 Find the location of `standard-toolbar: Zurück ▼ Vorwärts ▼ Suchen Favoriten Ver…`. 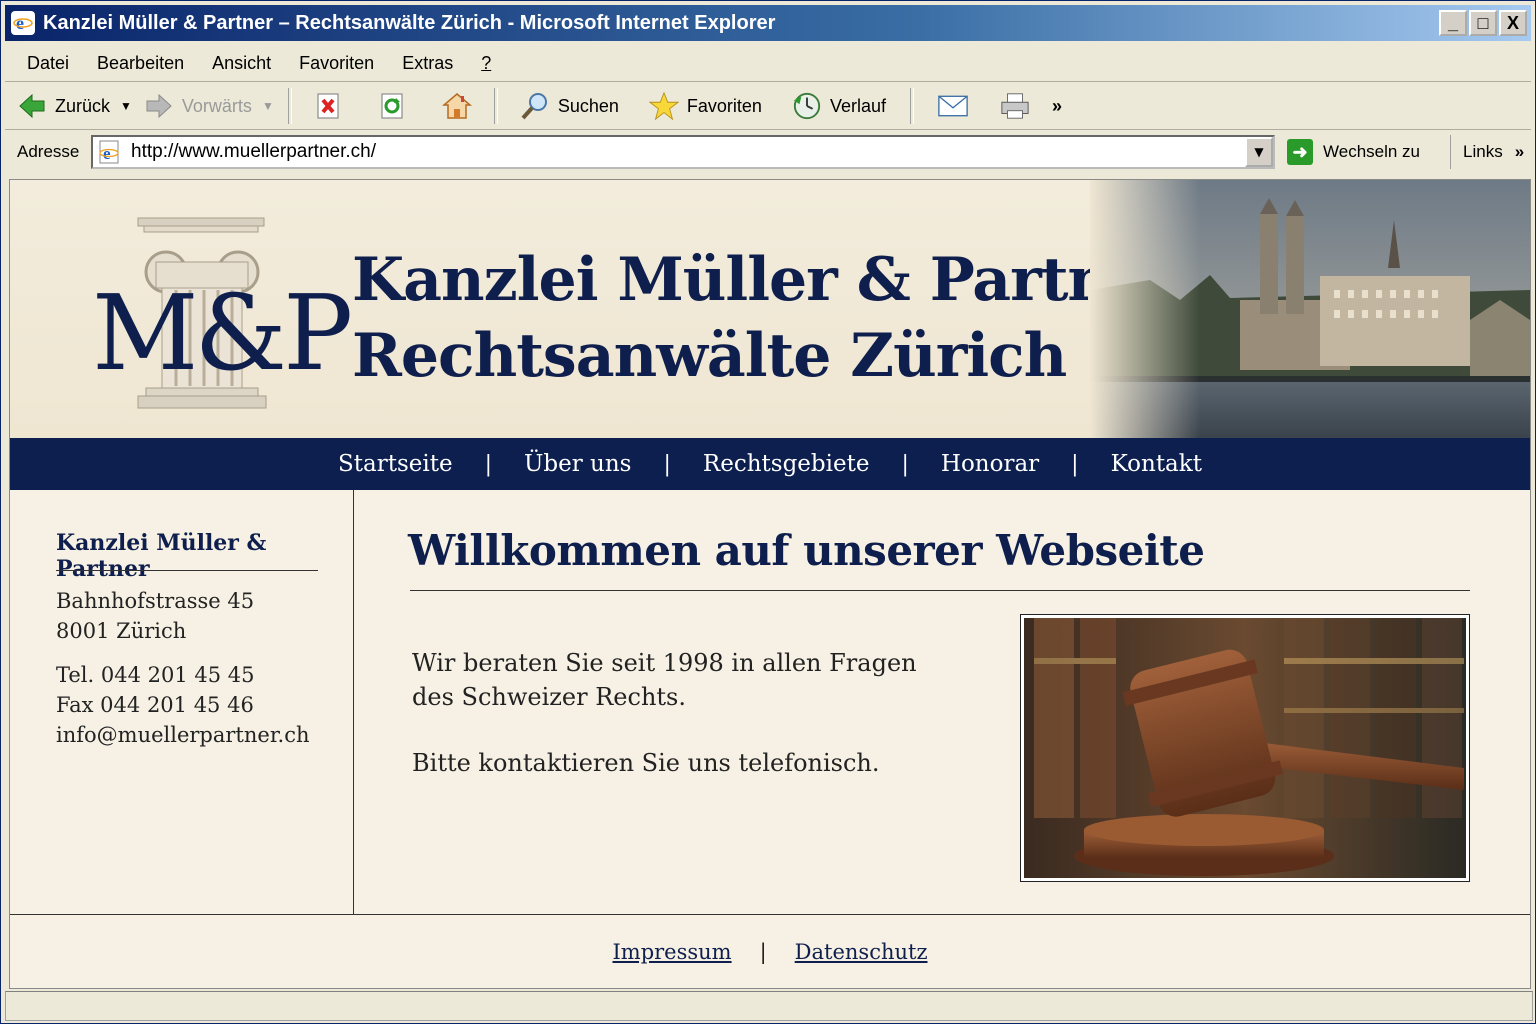

standard-toolbar: Zurück ▼ Vorwärts ▼ Suchen Favoriten Ver… is located at coordinates (768, 106).